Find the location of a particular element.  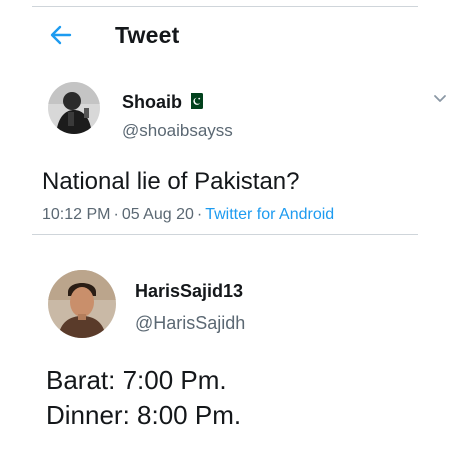

tweet-text: National lie of Pakistan? is located at coordinates (171, 181).